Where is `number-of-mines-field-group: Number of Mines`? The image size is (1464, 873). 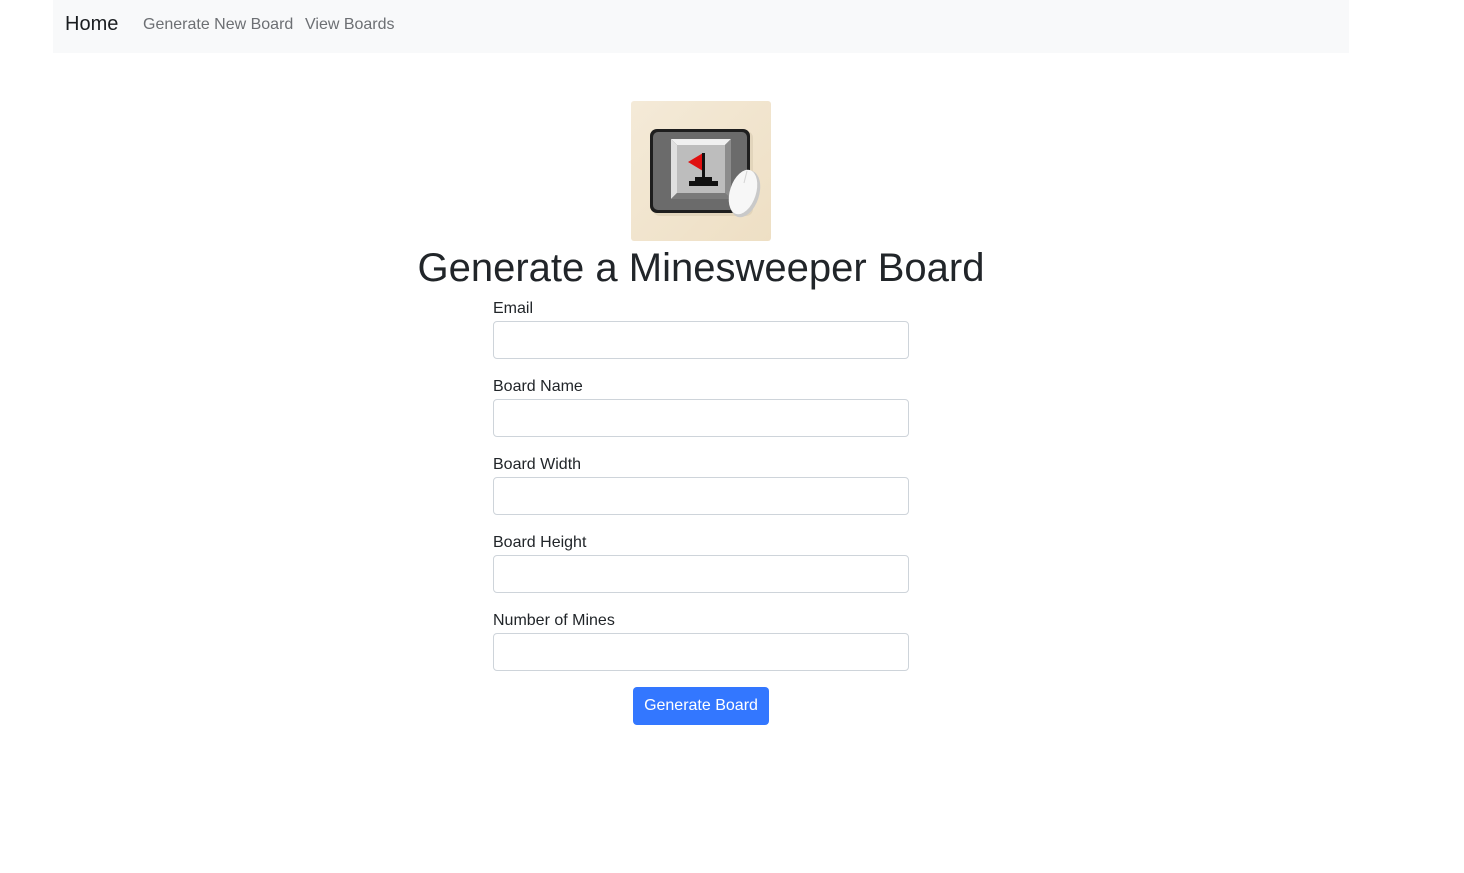 number-of-mines-field-group: Number of Mines is located at coordinates (701, 641).